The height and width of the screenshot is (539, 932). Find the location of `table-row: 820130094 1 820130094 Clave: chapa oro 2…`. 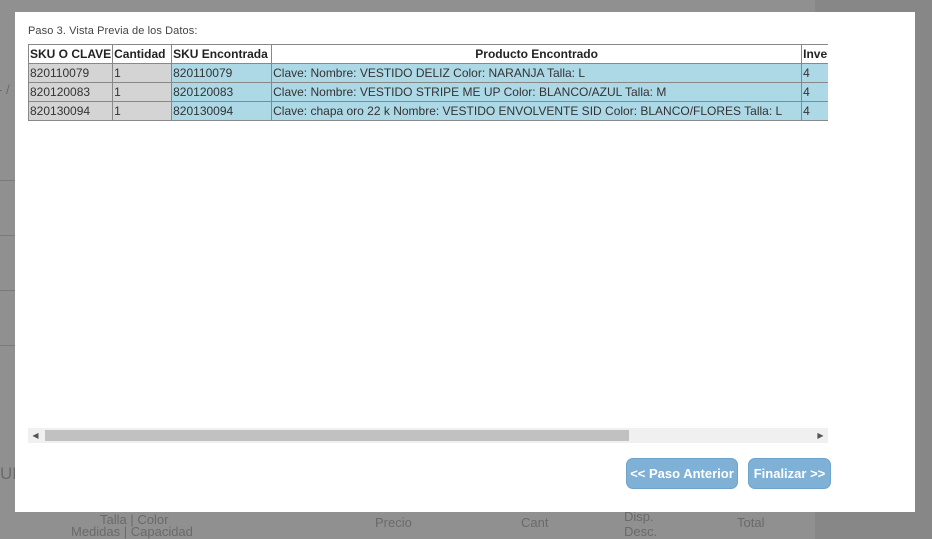

table-row: 820130094 1 820130094 Clave: chapa oro 2… is located at coordinates (428, 111).